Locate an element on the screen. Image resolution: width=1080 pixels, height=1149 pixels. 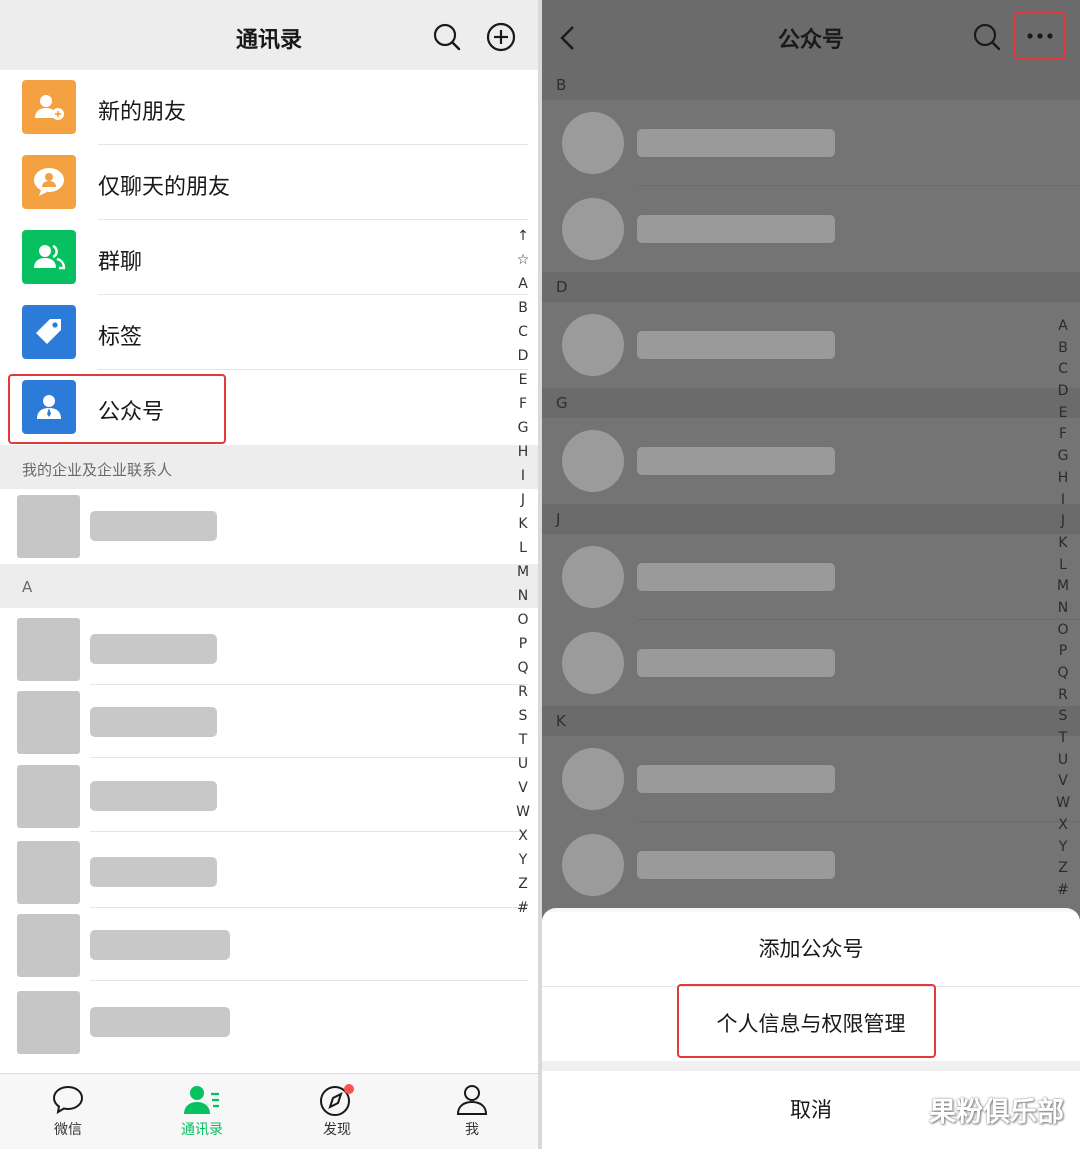
section-g: G is located at coordinates (811, 403).